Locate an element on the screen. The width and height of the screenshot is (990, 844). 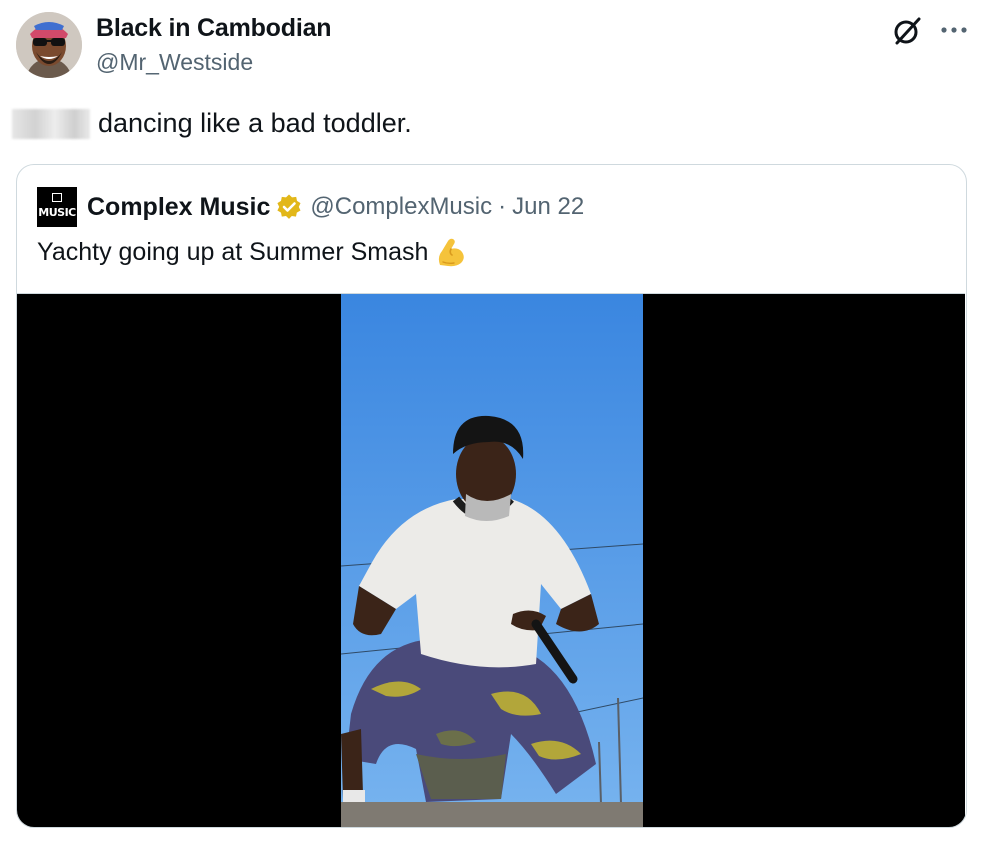
flexed-biceps-icon is located at coordinates (452, 252).